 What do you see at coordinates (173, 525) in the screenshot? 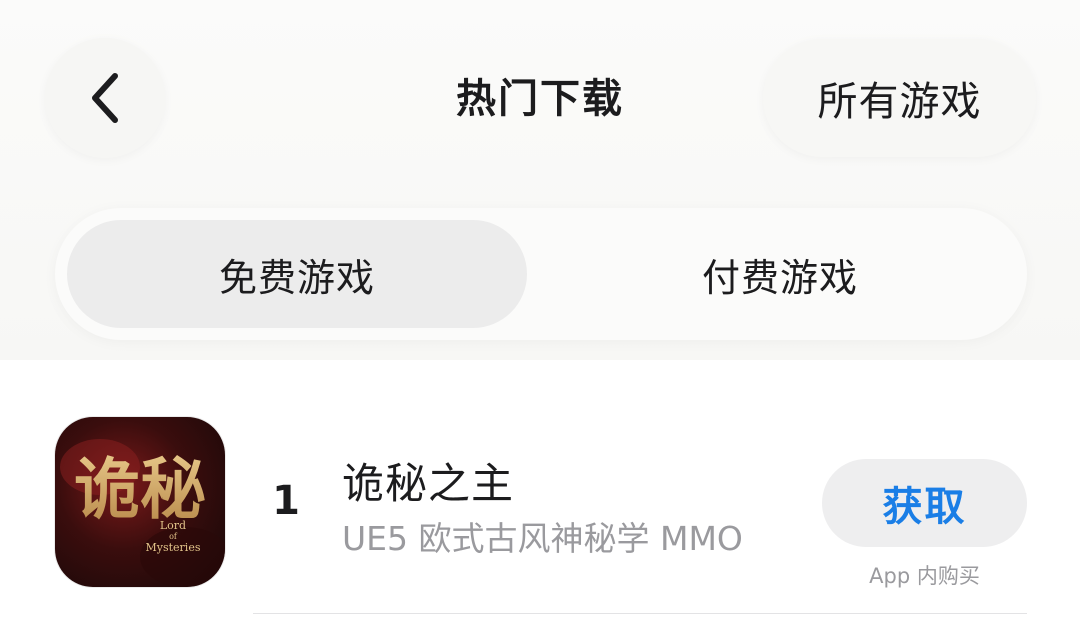
I see `app-icon-logo-line1: Lord` at bounding box center [173, 525].